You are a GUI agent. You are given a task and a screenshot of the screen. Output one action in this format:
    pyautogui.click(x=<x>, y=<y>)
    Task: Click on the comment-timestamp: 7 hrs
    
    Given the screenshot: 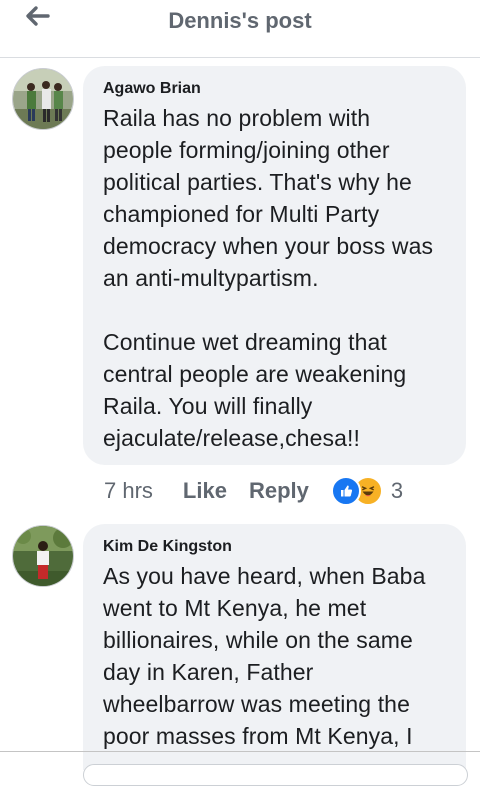 What is the action you would take?
    pyautogui.click(x=128, y=491)
    